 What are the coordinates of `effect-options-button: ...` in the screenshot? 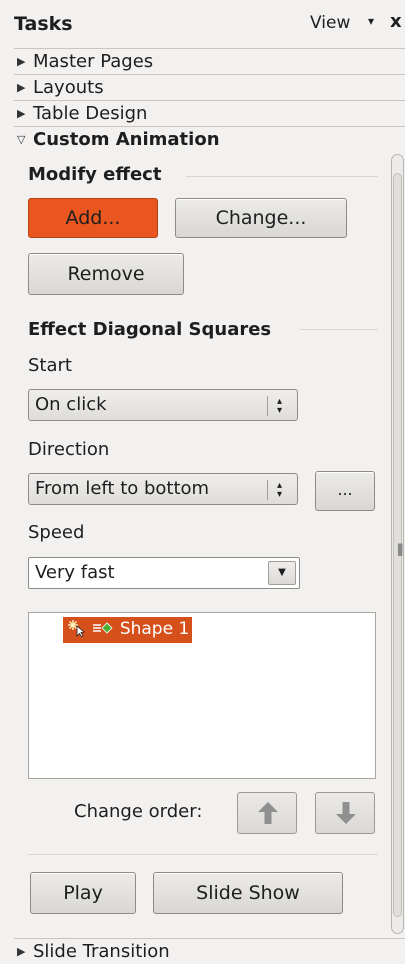 It's located at (345, 491).